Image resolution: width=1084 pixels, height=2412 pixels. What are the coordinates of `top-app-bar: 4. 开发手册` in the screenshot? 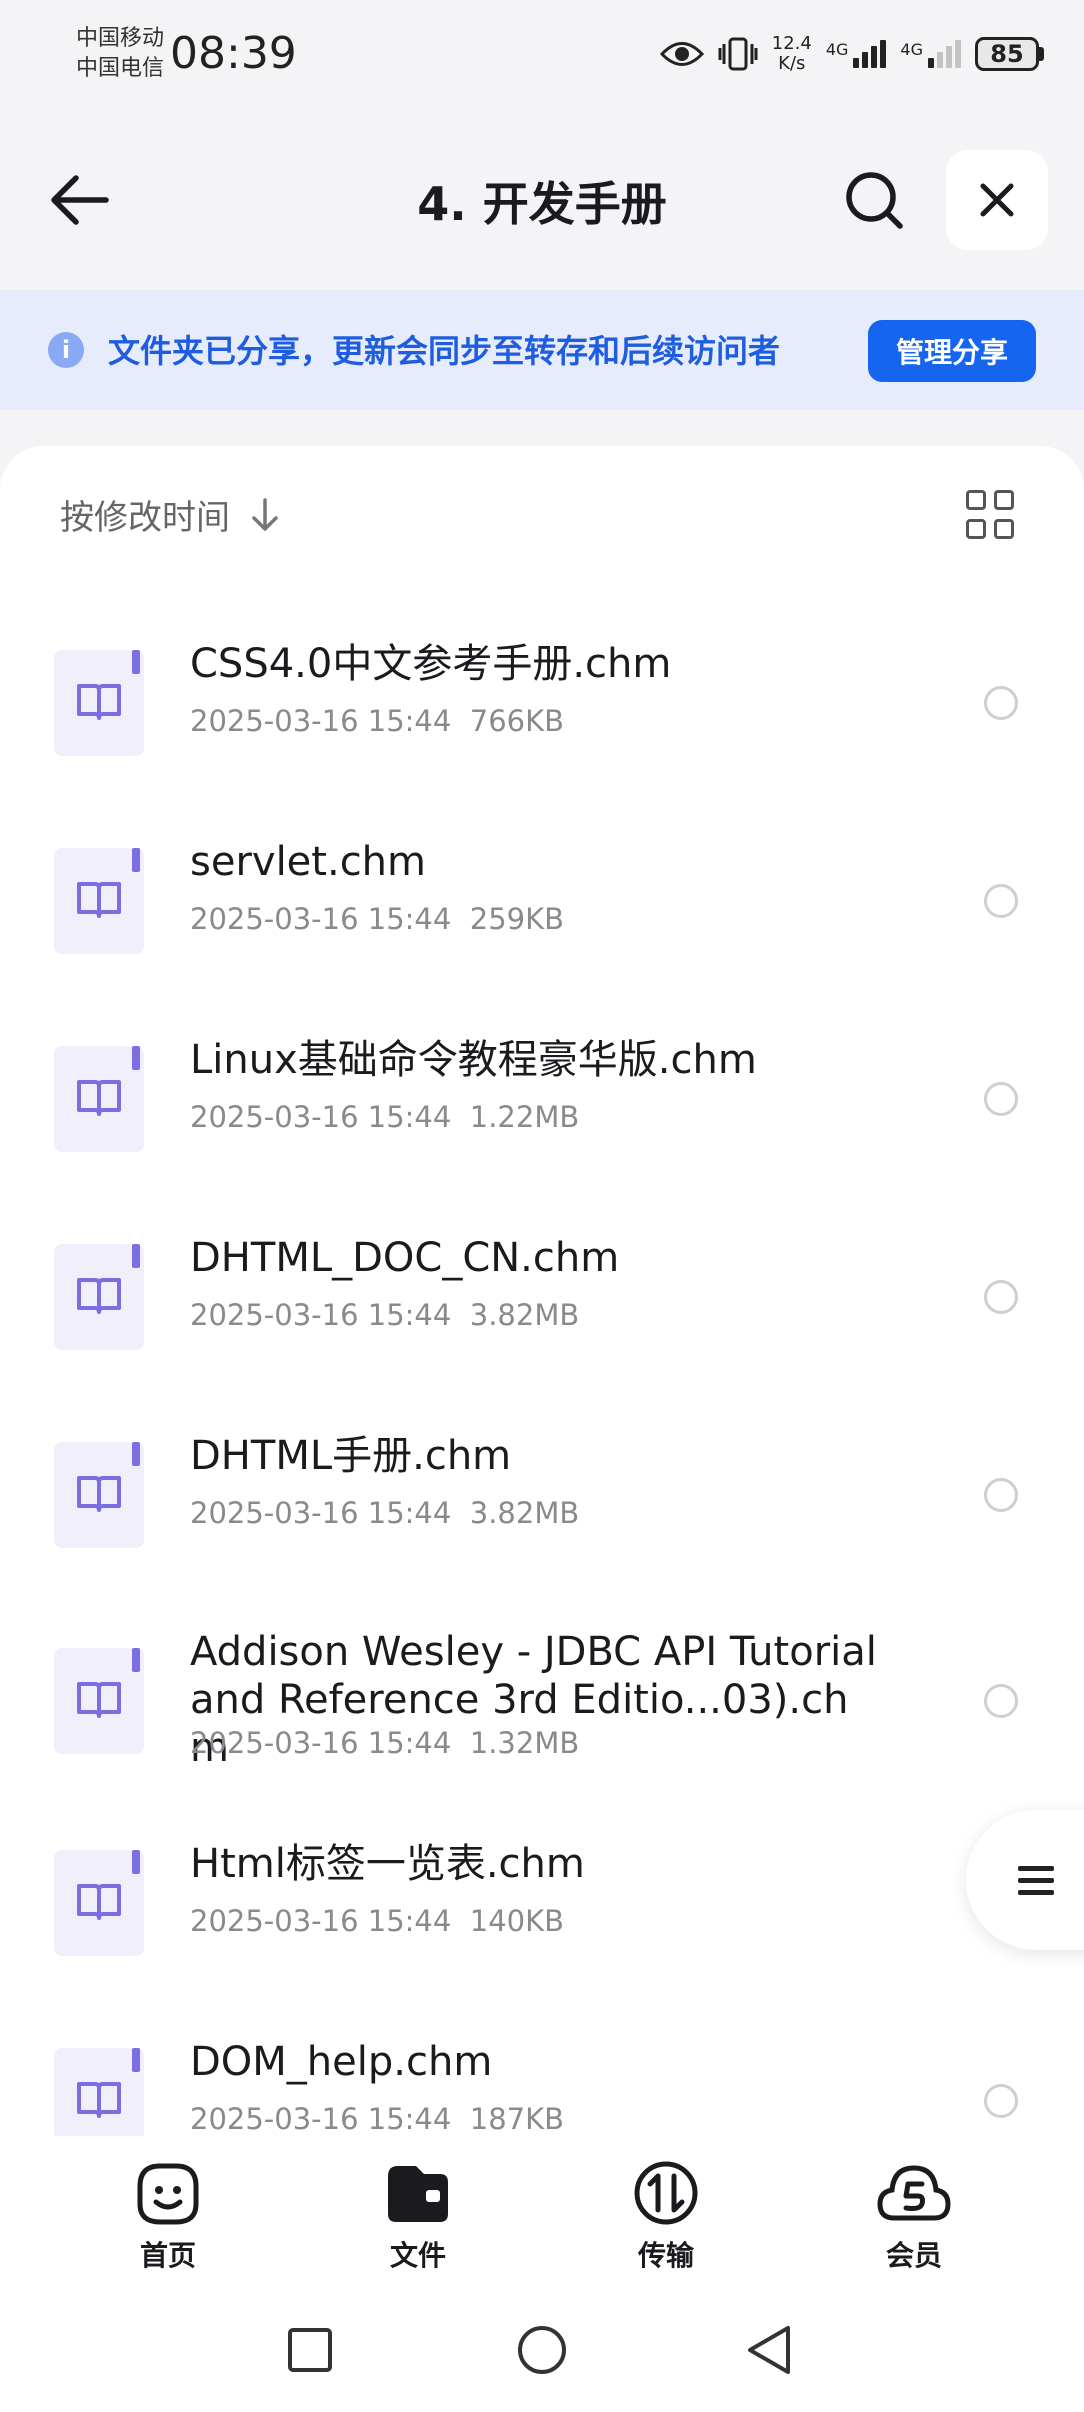 It's located at (542, 200).